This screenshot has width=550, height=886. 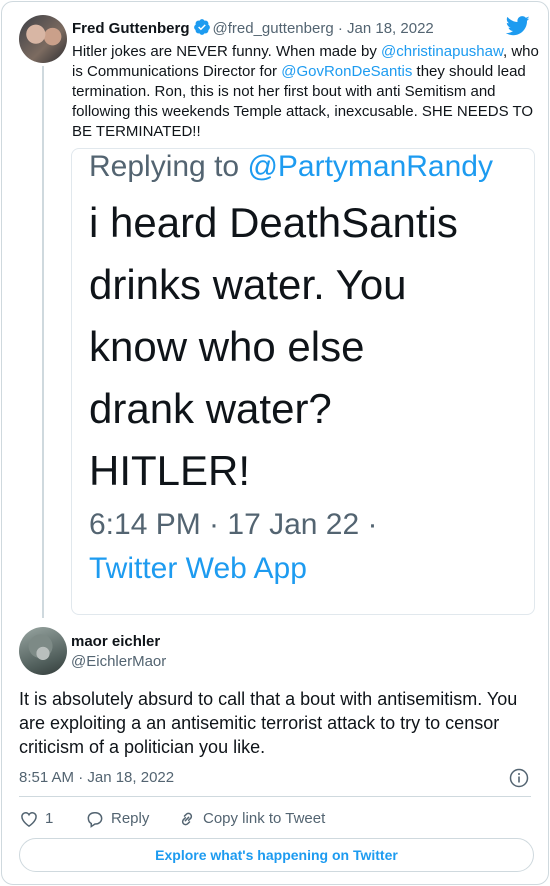 I want to click on reply-timestamp: 8:51 AM · Jan 18, 2022, so click(x=96, y=778).